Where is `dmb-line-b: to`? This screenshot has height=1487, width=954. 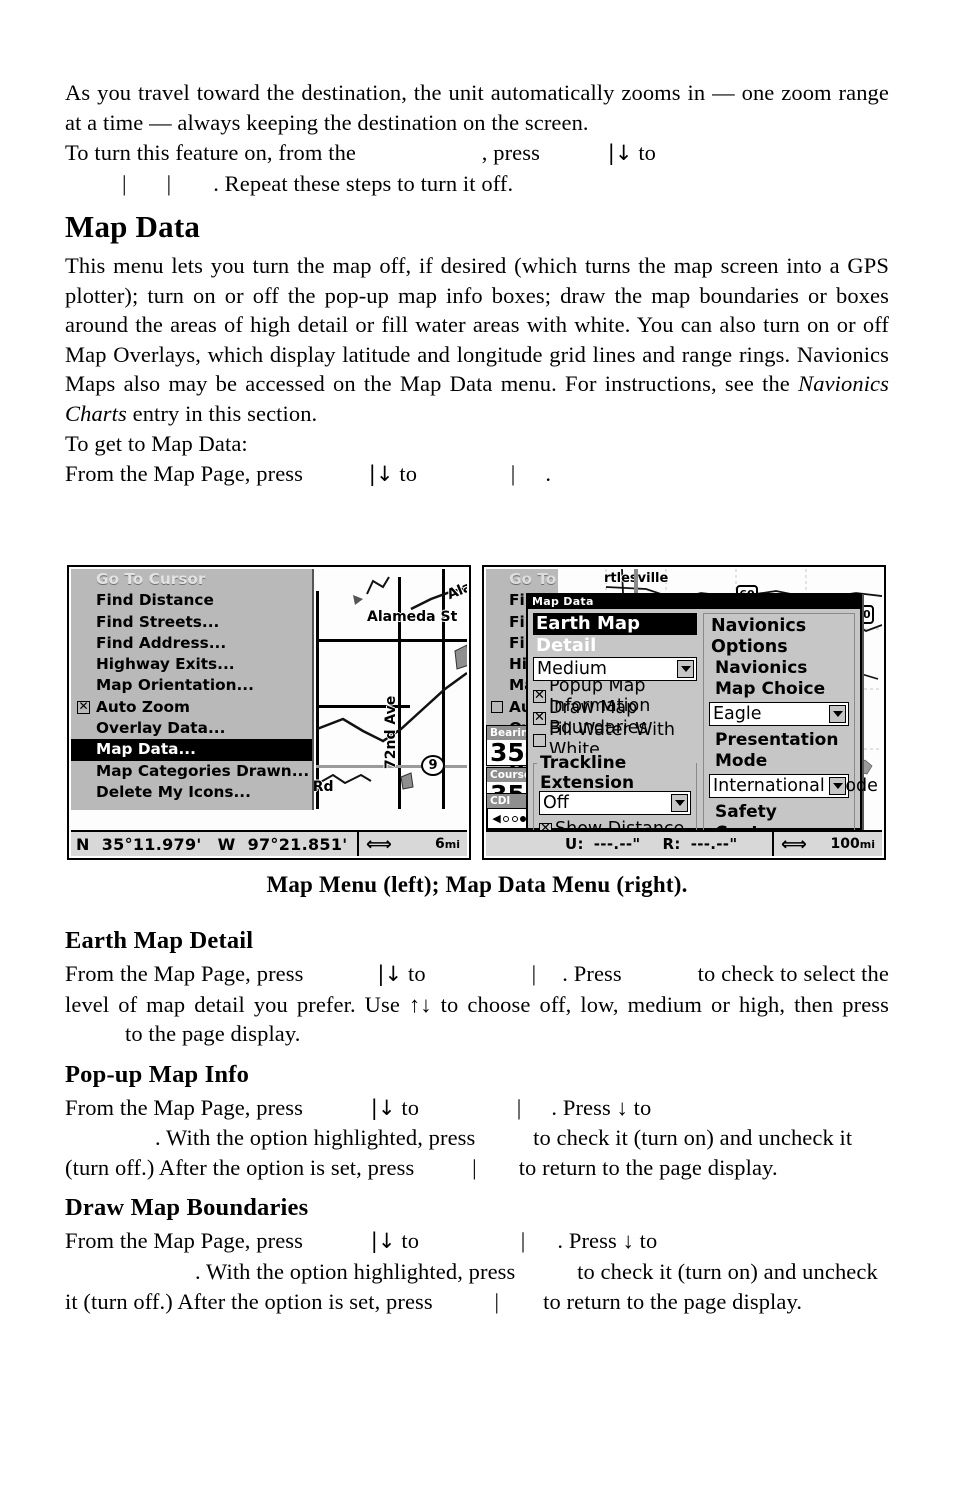 dmb-line-b: to is located at coordinates (410, 1241).